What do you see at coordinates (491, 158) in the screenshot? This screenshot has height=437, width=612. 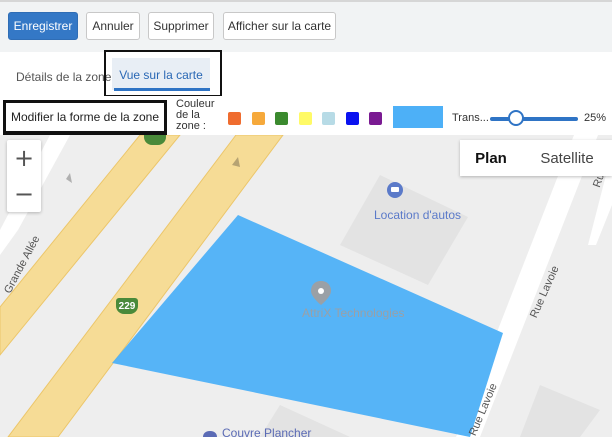 I see `map-type-plan-button: Plan` at bounding box center [491, 158].